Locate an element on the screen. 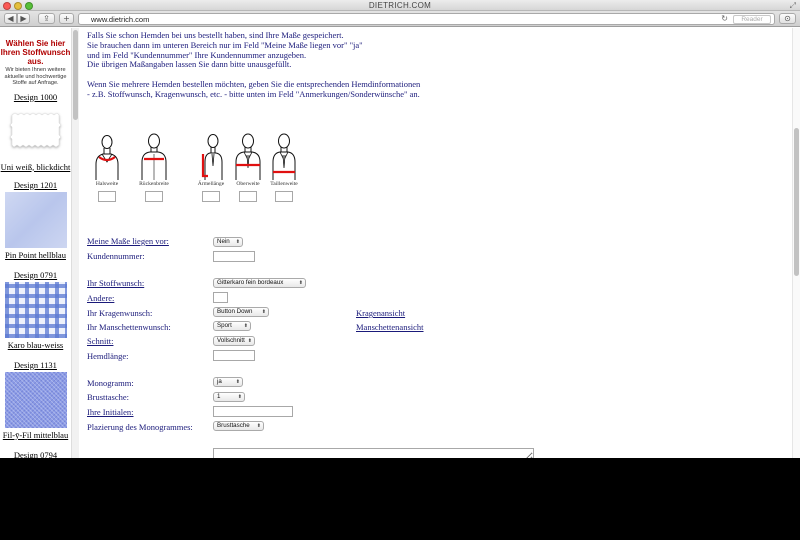 This screenshot has height=540, width=800. measure-aermellaenge: Ärmellänge is located at coordinates (211, 167).